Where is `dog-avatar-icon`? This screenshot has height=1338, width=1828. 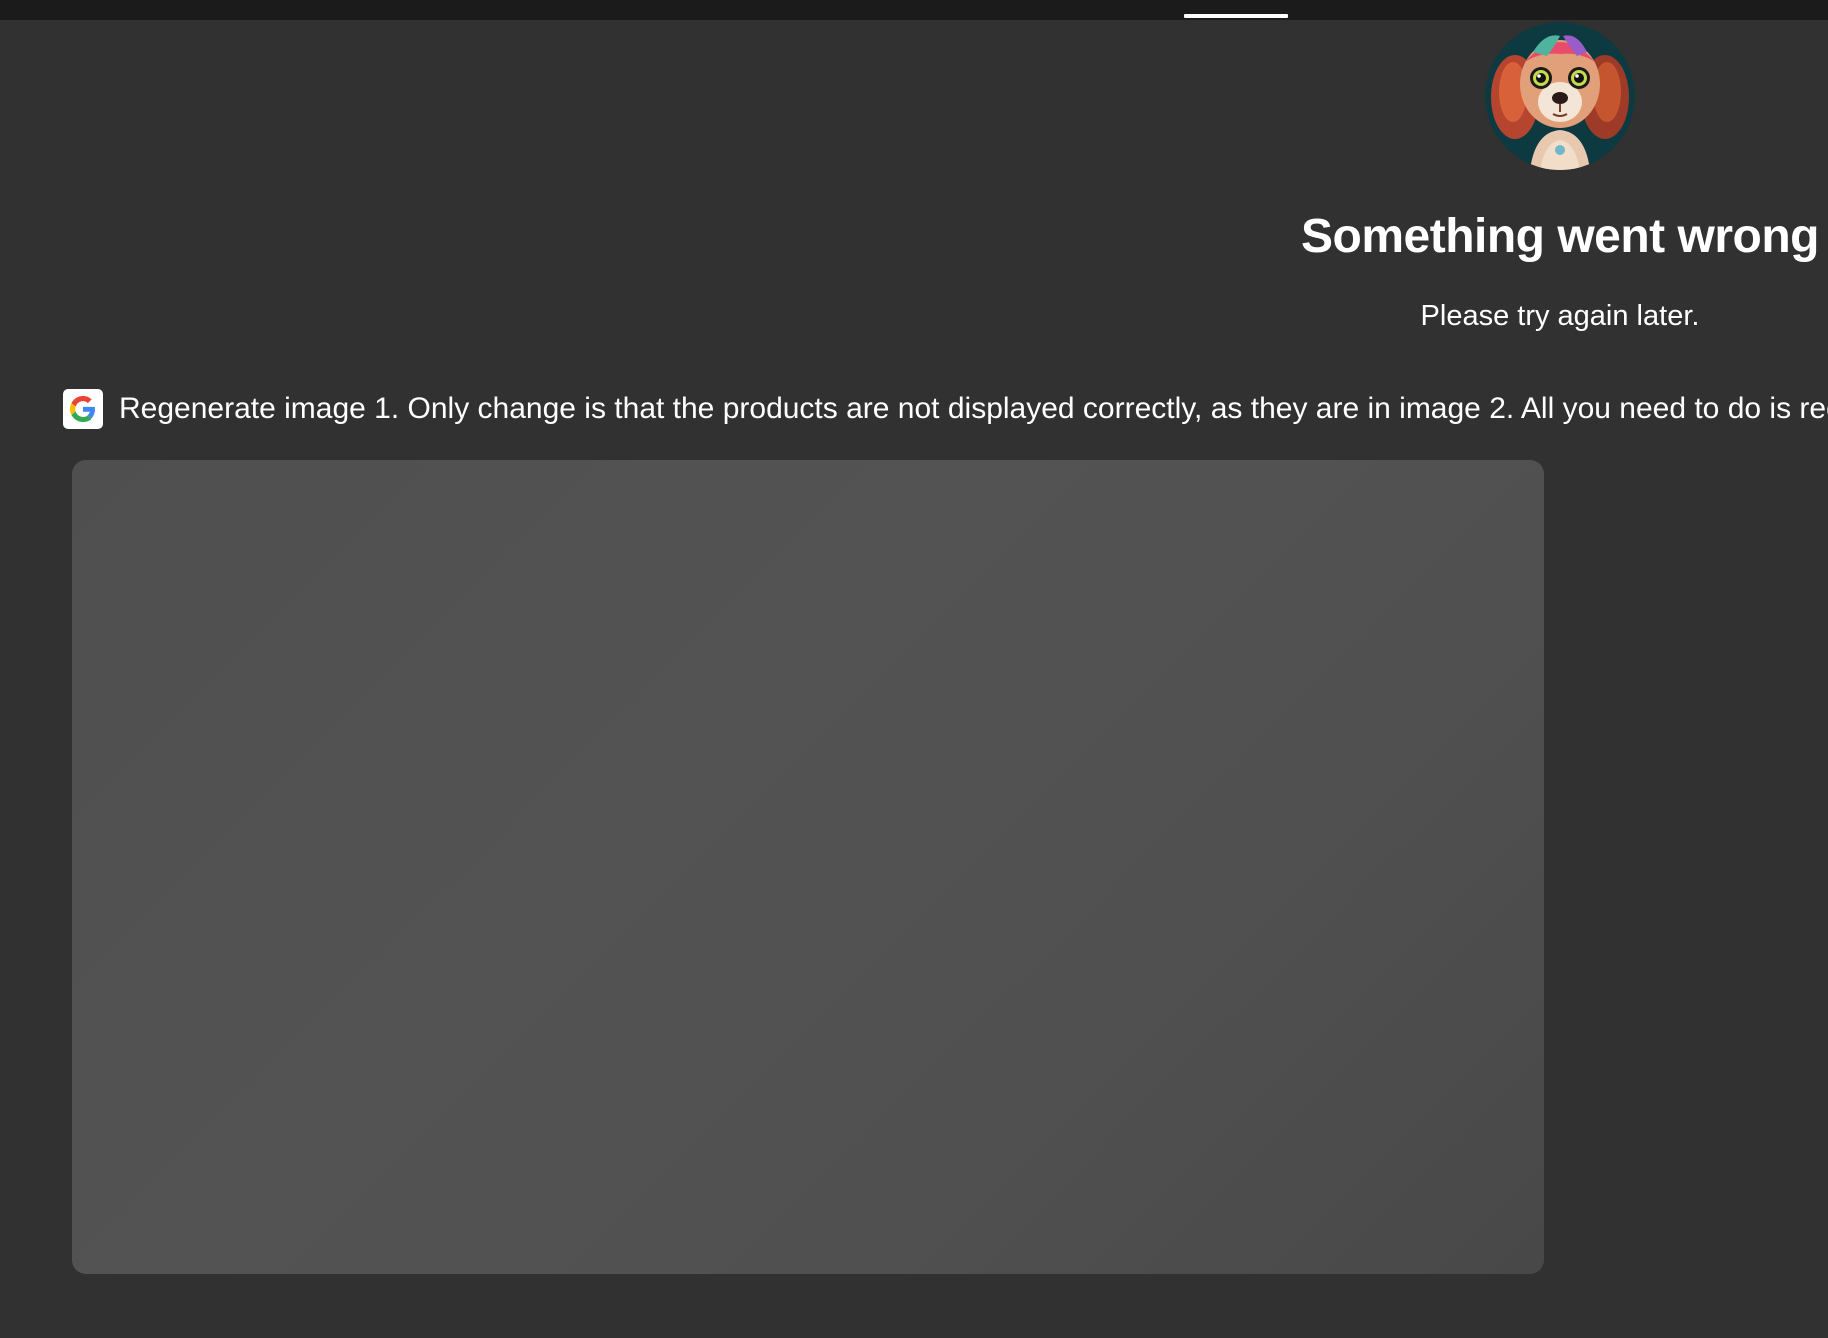
dog-avatar-icon is located at coordinates (1560, 96).